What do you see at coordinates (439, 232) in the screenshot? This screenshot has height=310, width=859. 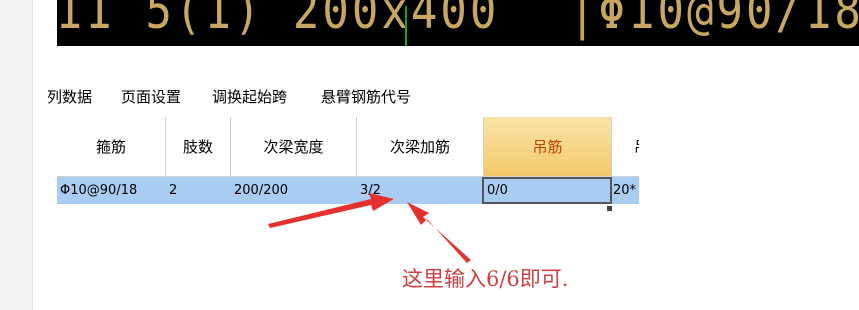 I see `arrow-from-annotation` at bounding box center [439, 232].